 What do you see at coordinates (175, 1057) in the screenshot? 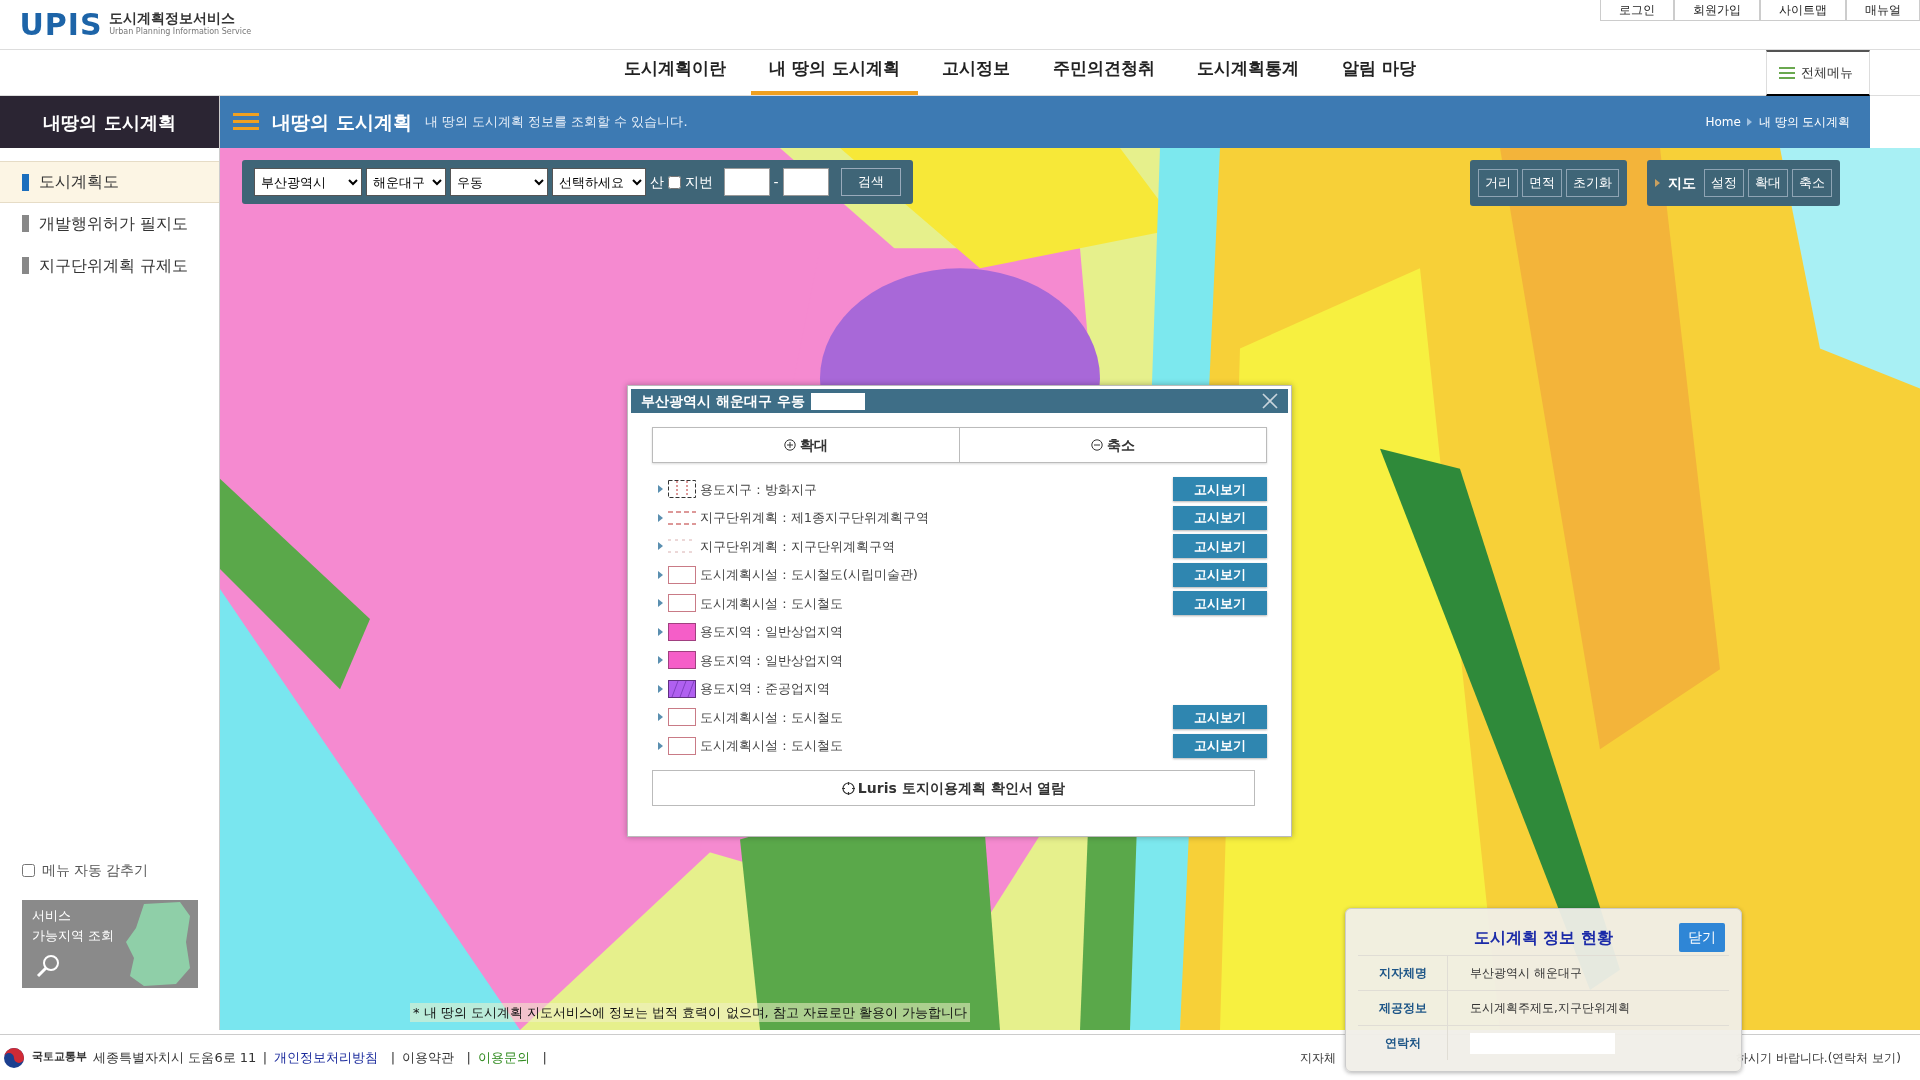
I see `address-text: 세종특별자치시 도움6로 11` at bounding box center [175, 1057].